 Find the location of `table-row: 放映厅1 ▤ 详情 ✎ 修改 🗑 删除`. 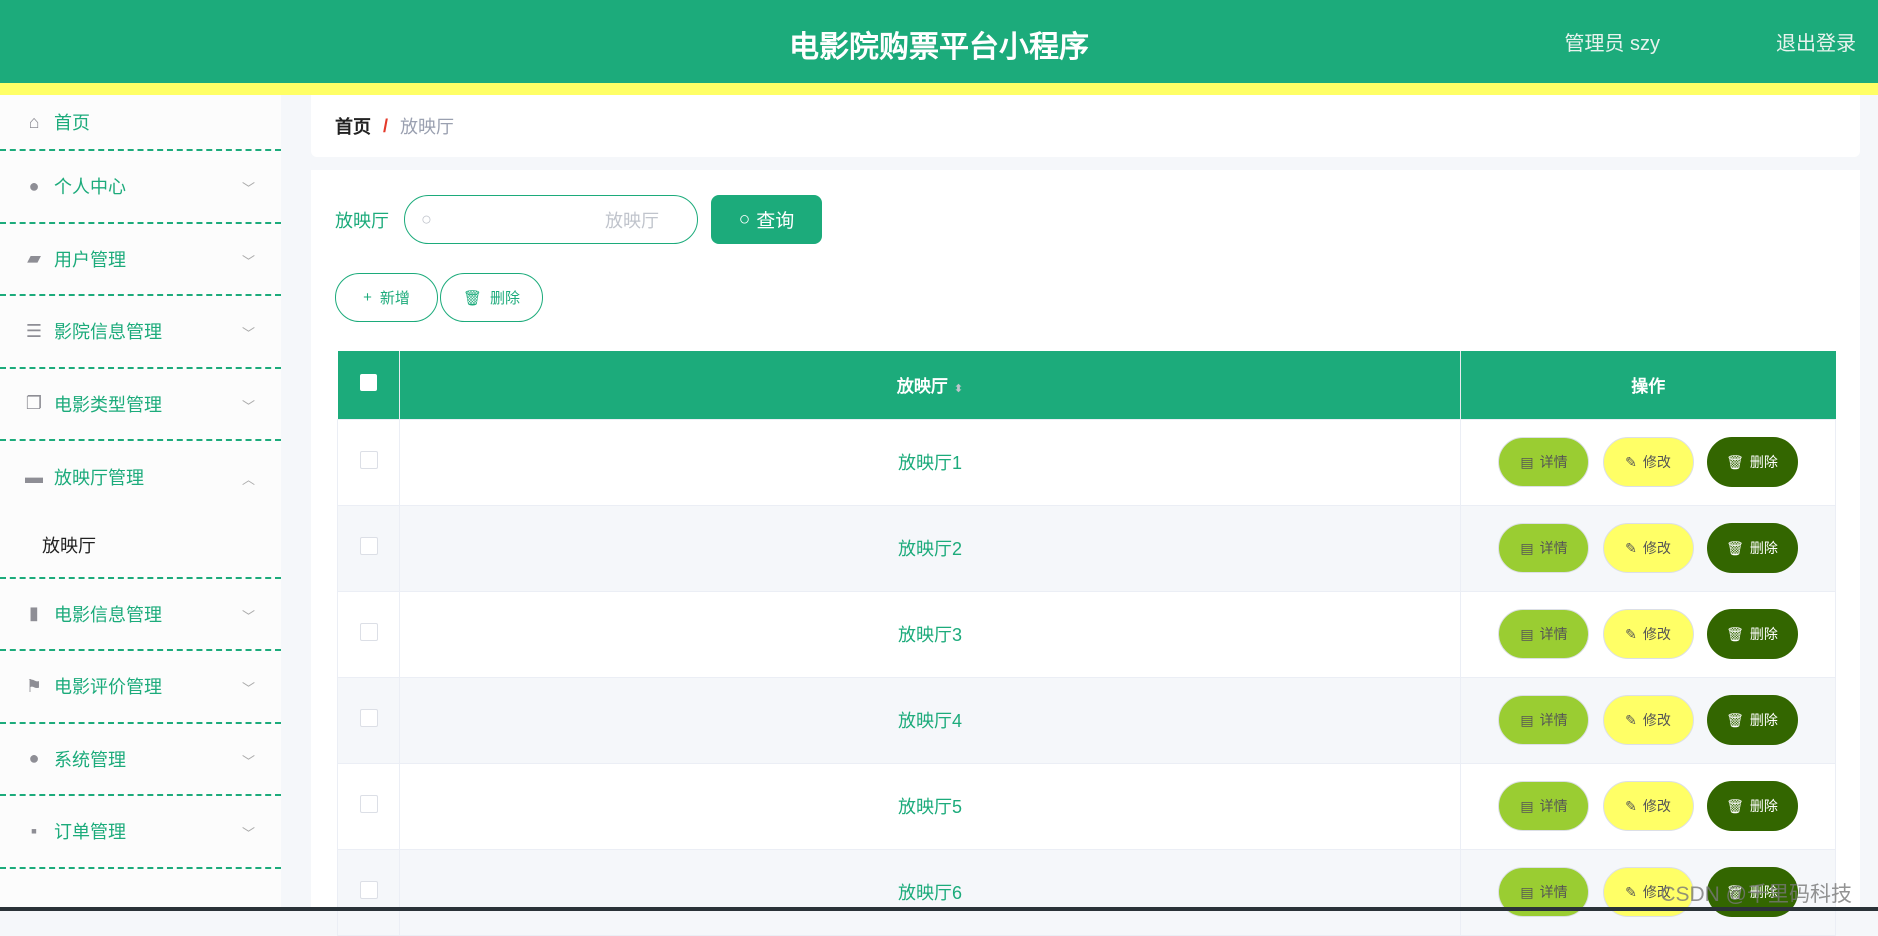

table-row: 放映厅1 ▤ 详情 ✎ 修改 🗑 删除 is located at coordinates (1086, 462).